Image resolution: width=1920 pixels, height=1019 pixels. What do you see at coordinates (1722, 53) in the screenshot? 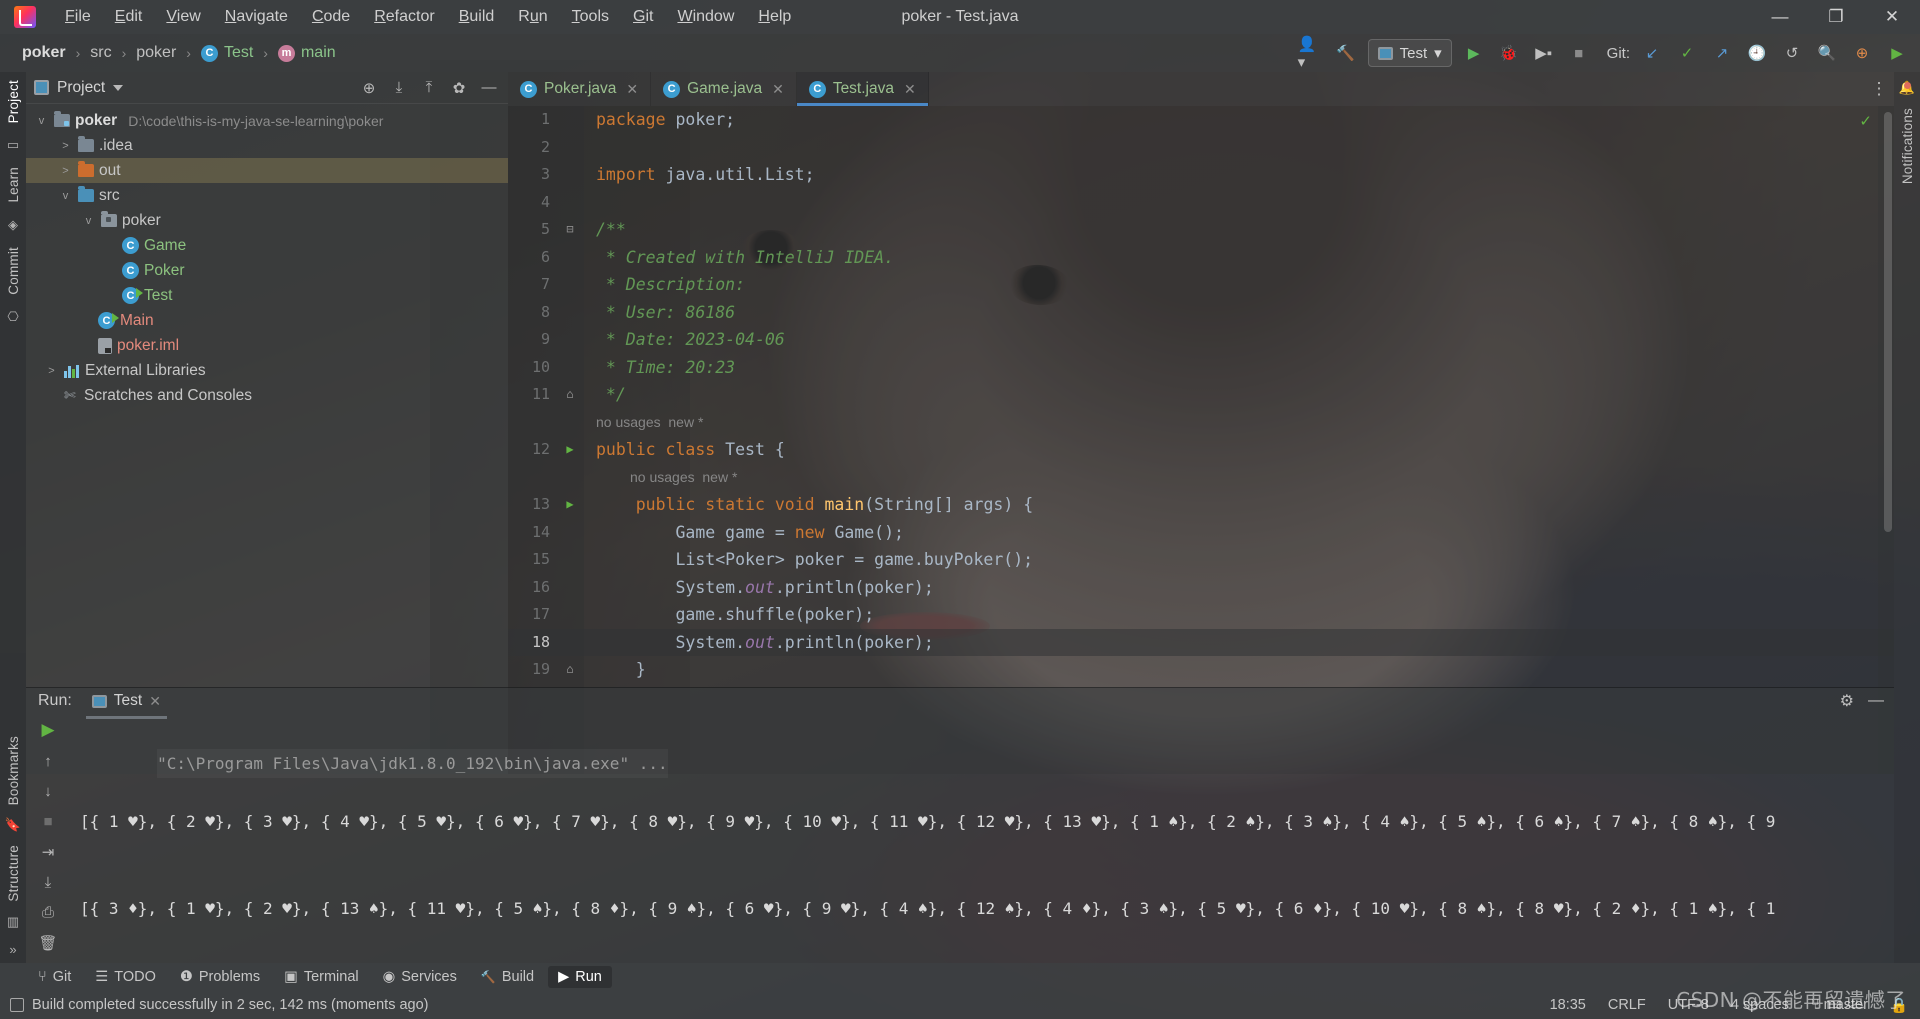
I see `git-push-icon: ↗` at bounding box center [1722, 53].